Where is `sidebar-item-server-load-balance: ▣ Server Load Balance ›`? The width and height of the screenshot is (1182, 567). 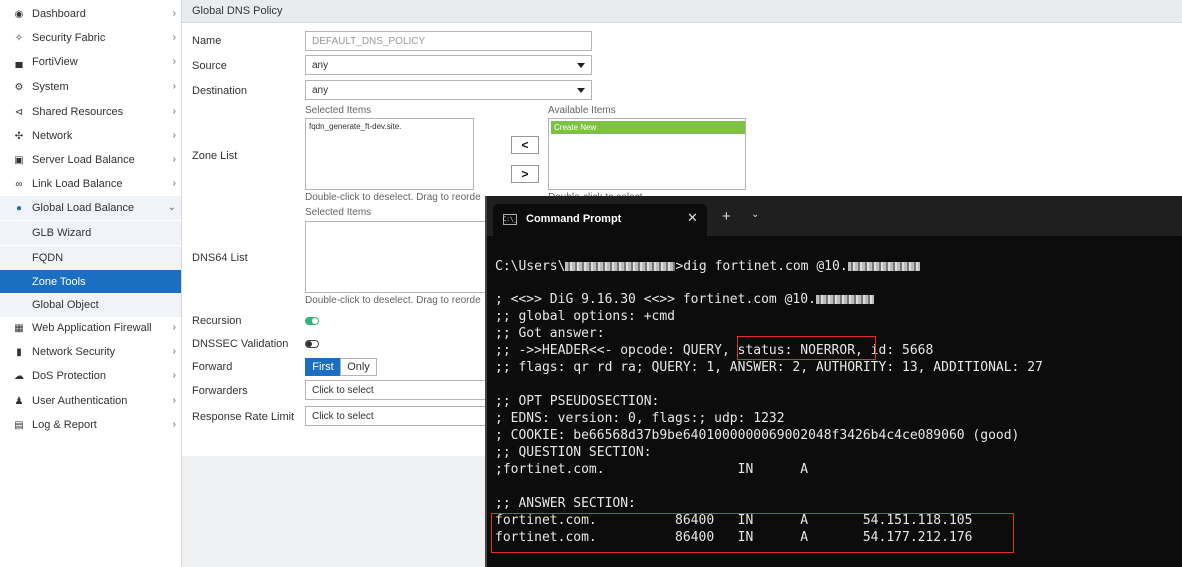 sidebar-item-server-load-balance: ▣ Server Load Balance › is located at coordinates (90, 160).